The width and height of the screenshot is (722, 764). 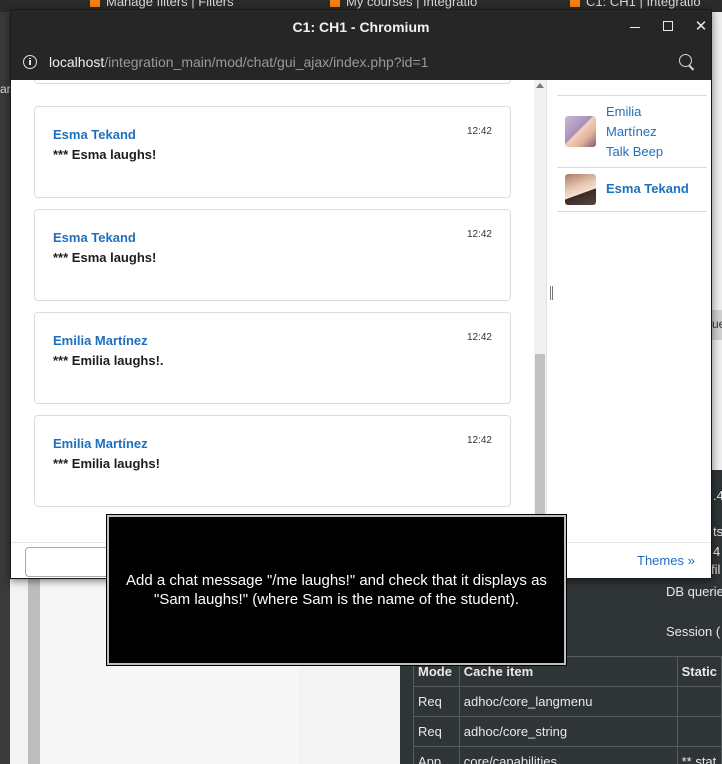 I want to click on zoom-icon, so click(x=685, y=60).